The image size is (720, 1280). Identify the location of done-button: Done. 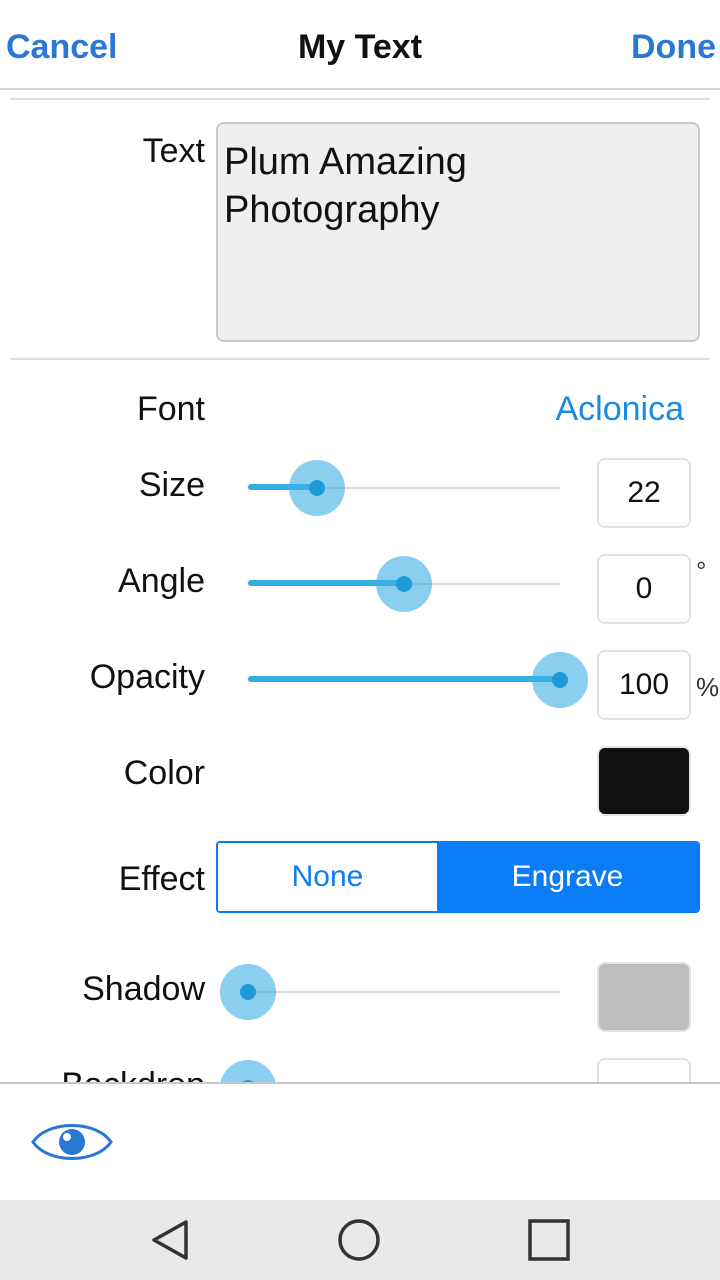
(673, 47).